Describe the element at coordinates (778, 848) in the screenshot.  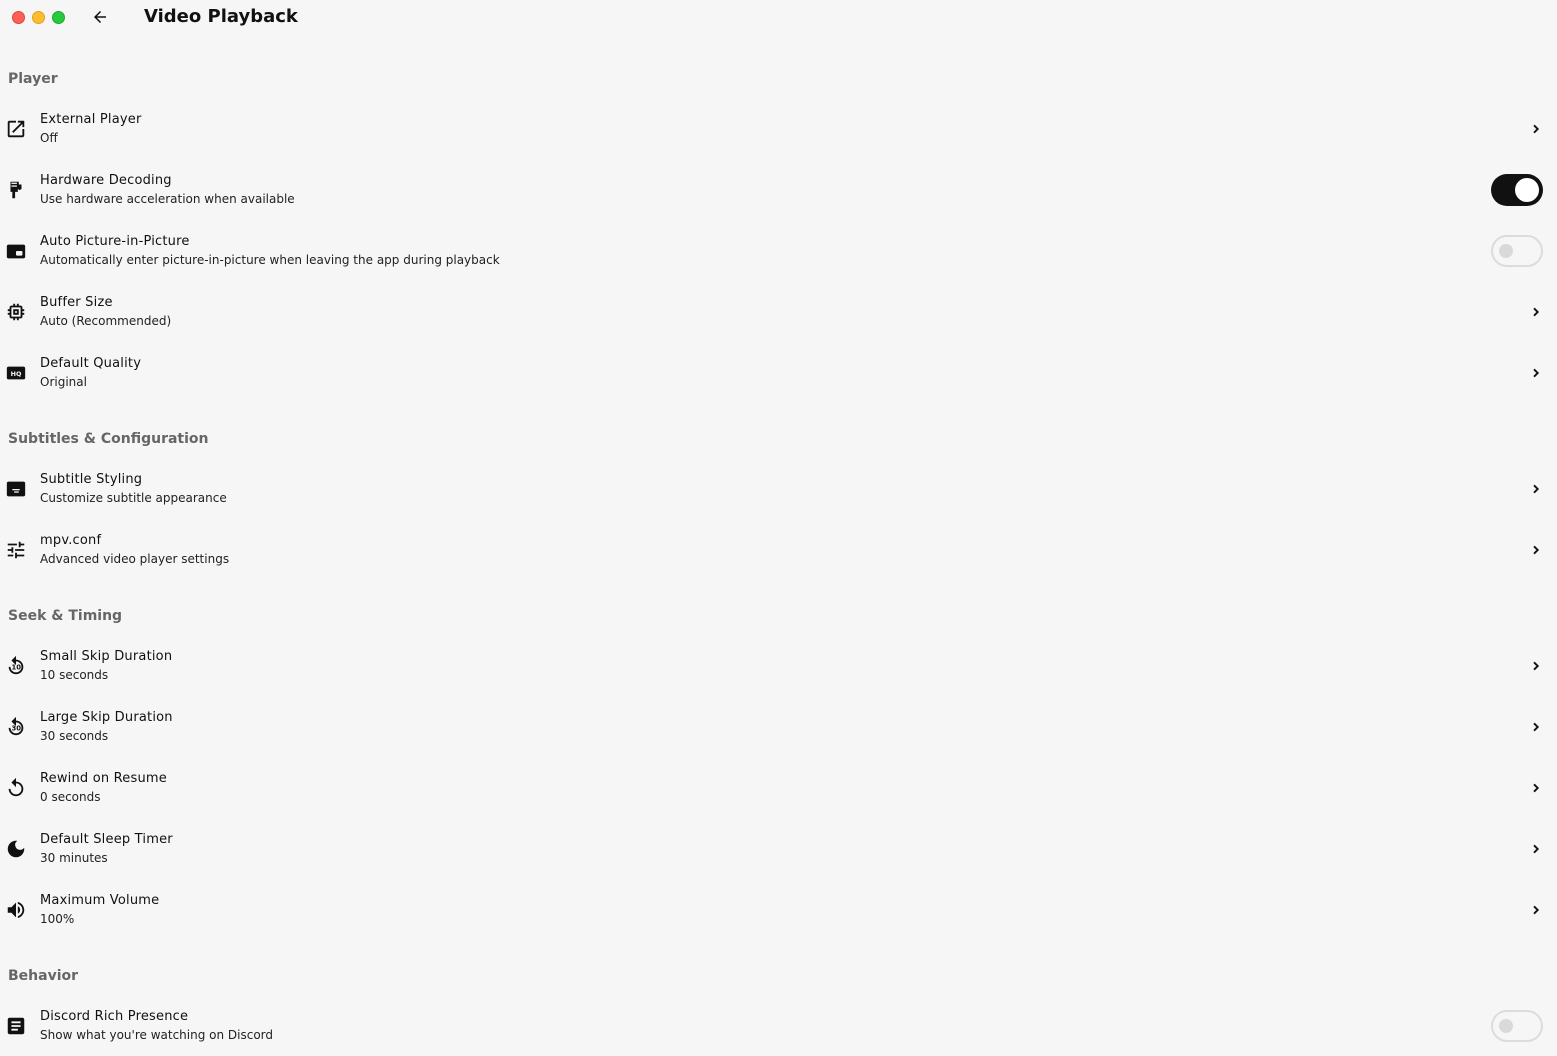
I see `setting-row-default-sleep-timer: Default Sleep Timer 30 minutes` at that location.